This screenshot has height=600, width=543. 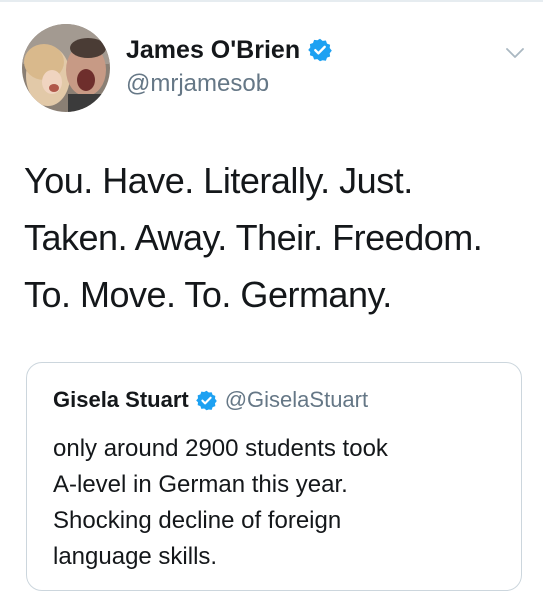 What do you see at coordinates (200, 484) in the screenshot?
I see `quoted-tweet-line: A-level in German this year.` at bounding box center [200, 484].